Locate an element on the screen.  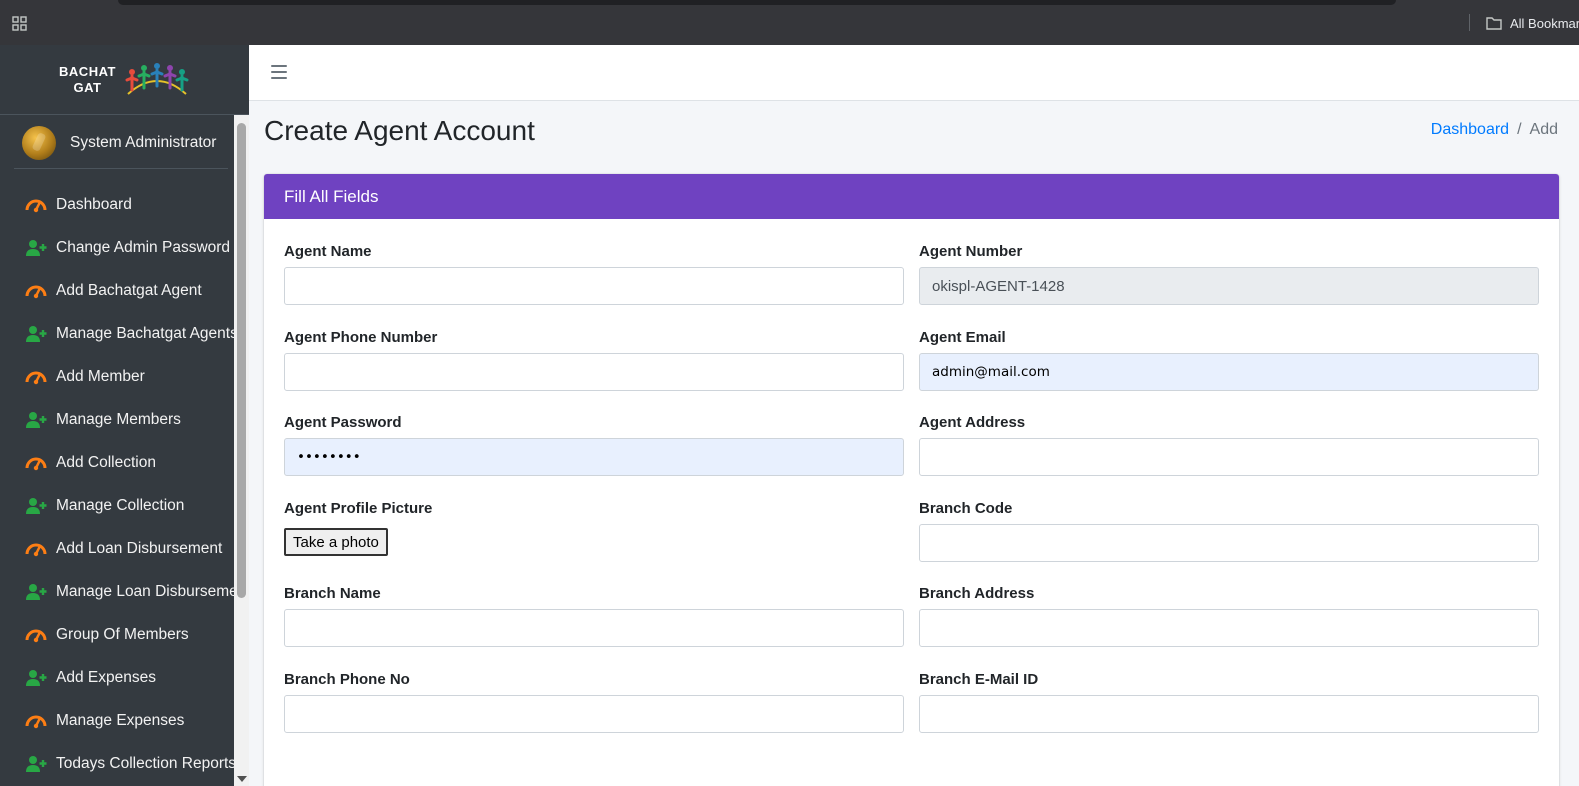
sidebar-item-todays-collection-reports: Todays Collection Reports is located at coordinates (117, 763).